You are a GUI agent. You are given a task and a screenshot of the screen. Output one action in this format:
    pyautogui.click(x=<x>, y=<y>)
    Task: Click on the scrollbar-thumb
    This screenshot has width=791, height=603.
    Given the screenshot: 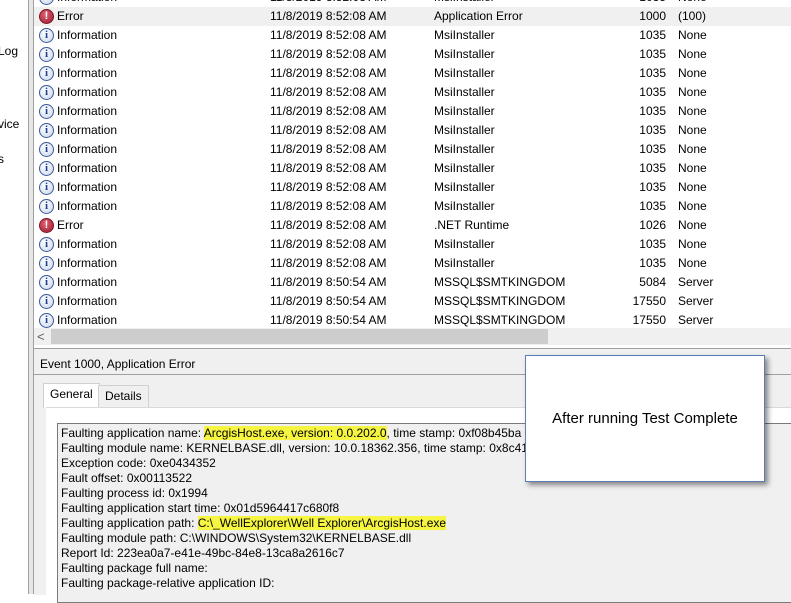 What is the action you would take?
    pyautogui.click(x=299, y=336)
    